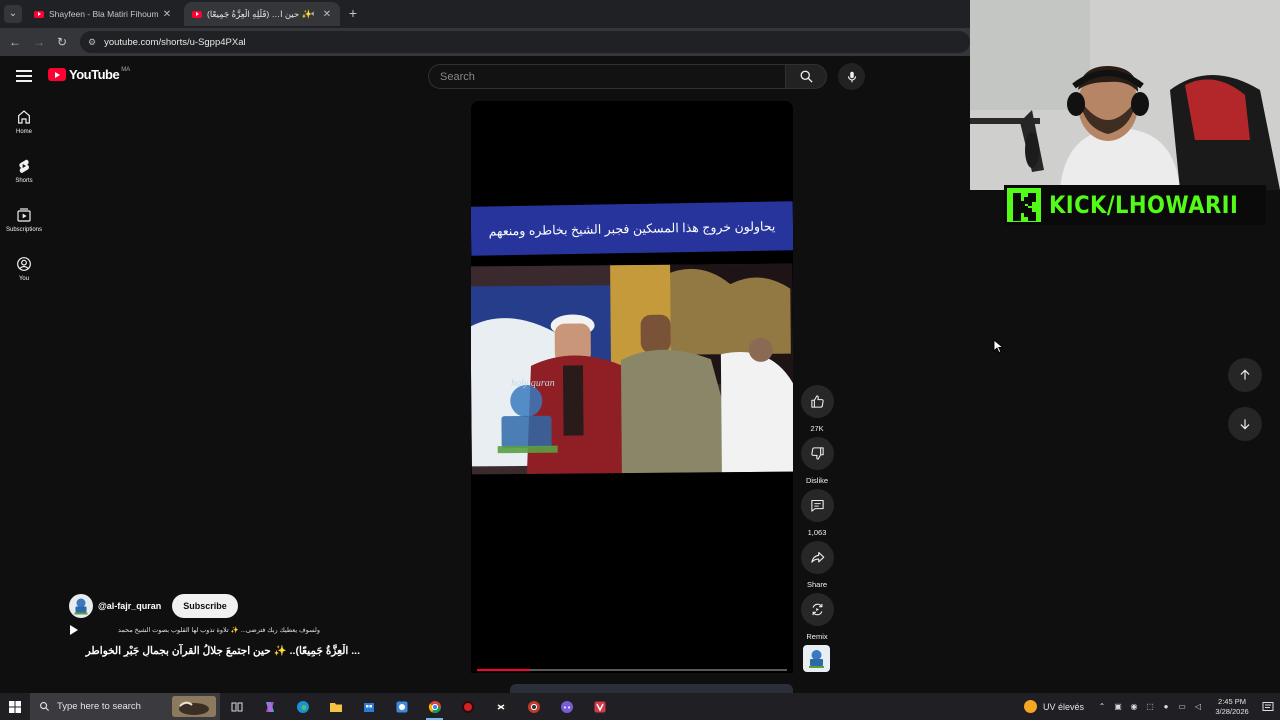 Image resolution: width=1280 pixels, height=720 pixels. What do you see at coordinates (194, 706) in the screenshot?
I see `search-highlight-image` at bounding box center [194, 706].